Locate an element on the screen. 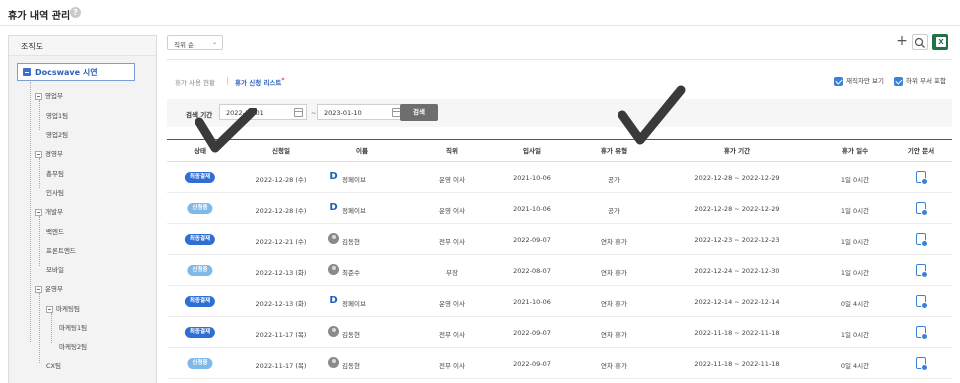 This screenshot has height=383, width=960. leave-days: 0일 4시간 is located at coordinates (855, 366).